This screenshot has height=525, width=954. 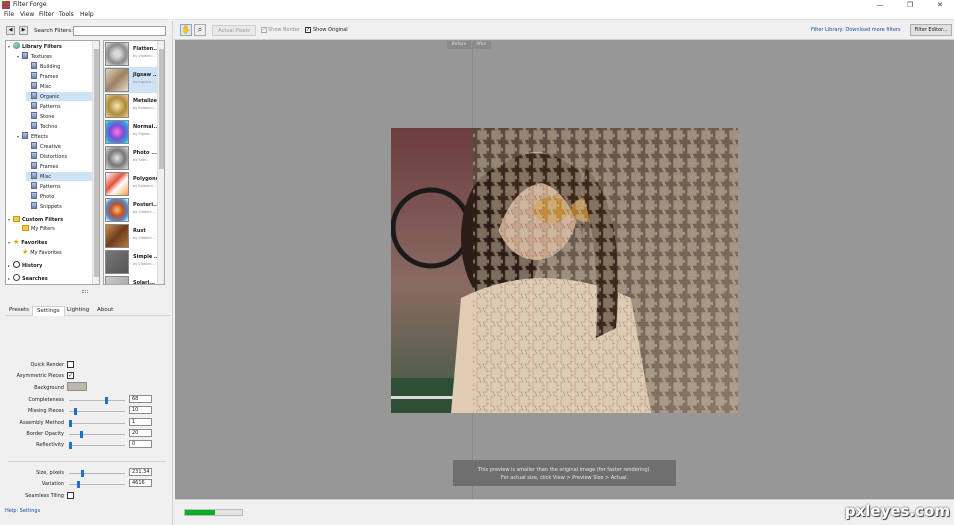 I want to click on missing-pieces-slider-knob, so click(x=75, y=411).